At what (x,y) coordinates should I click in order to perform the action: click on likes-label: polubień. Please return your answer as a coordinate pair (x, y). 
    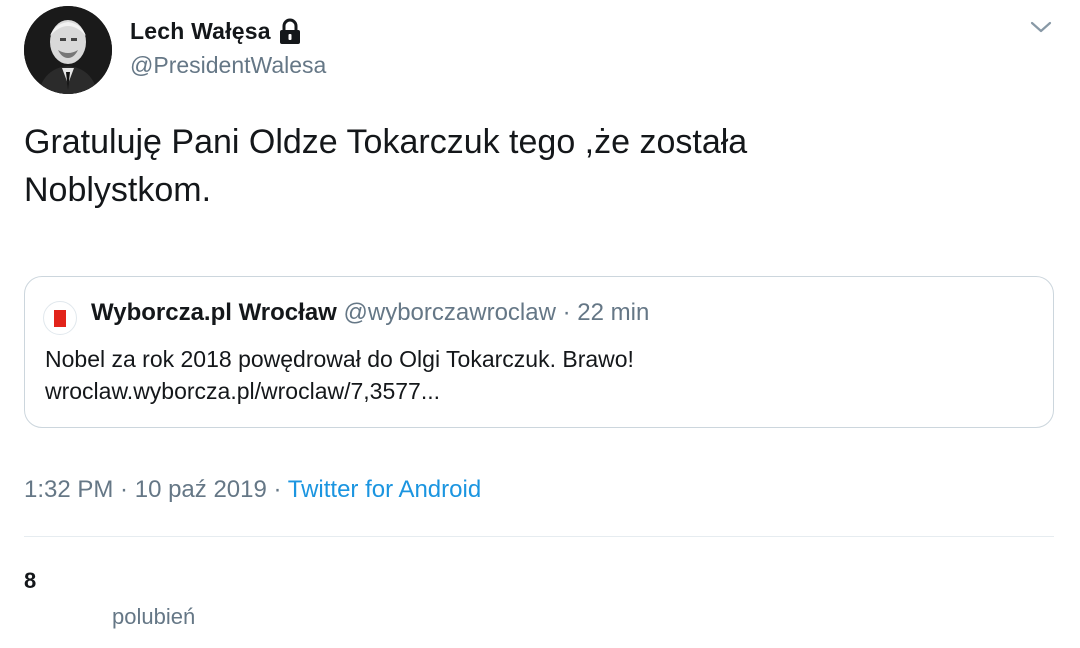
    Looking at the image, I should click on (153, 617).